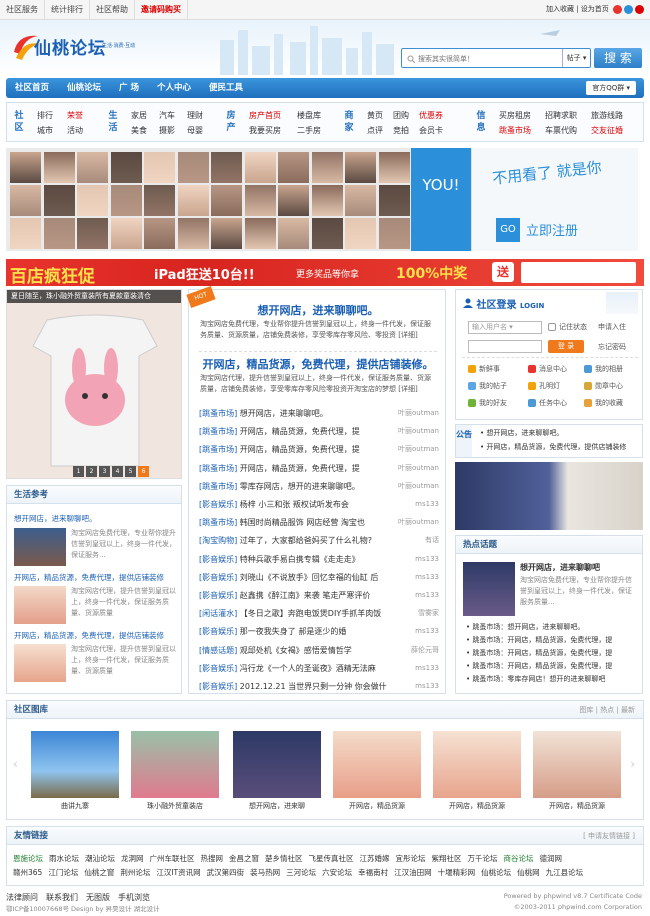  I want to click on thread-row: [影音娱乐] 杨梓 小三和张 叛权试听发布会 ms133, so click(319, 504).